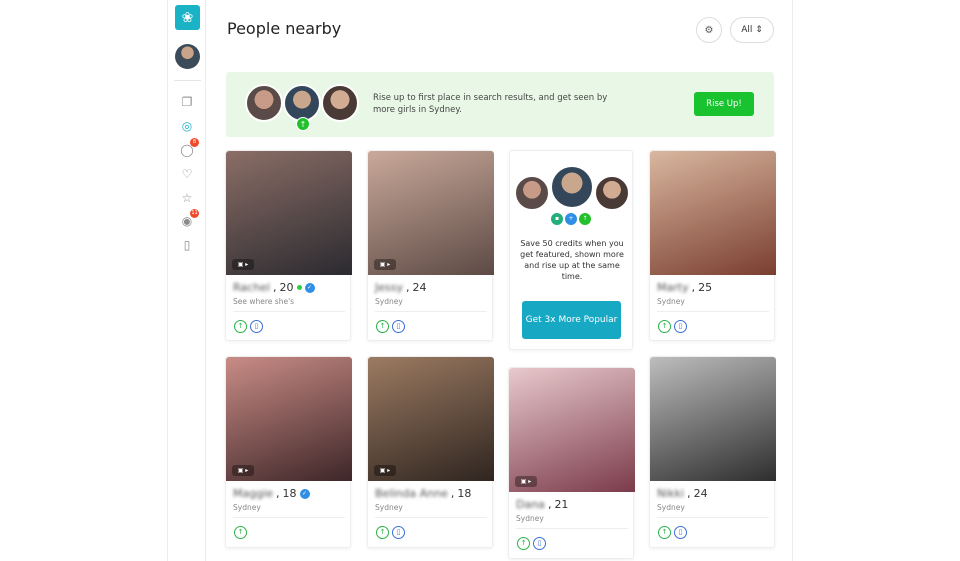  What do you see at coordinates (187, 126) in the screenshot?
I see `globe-icon: ◎` at bounding box center [187, 126].